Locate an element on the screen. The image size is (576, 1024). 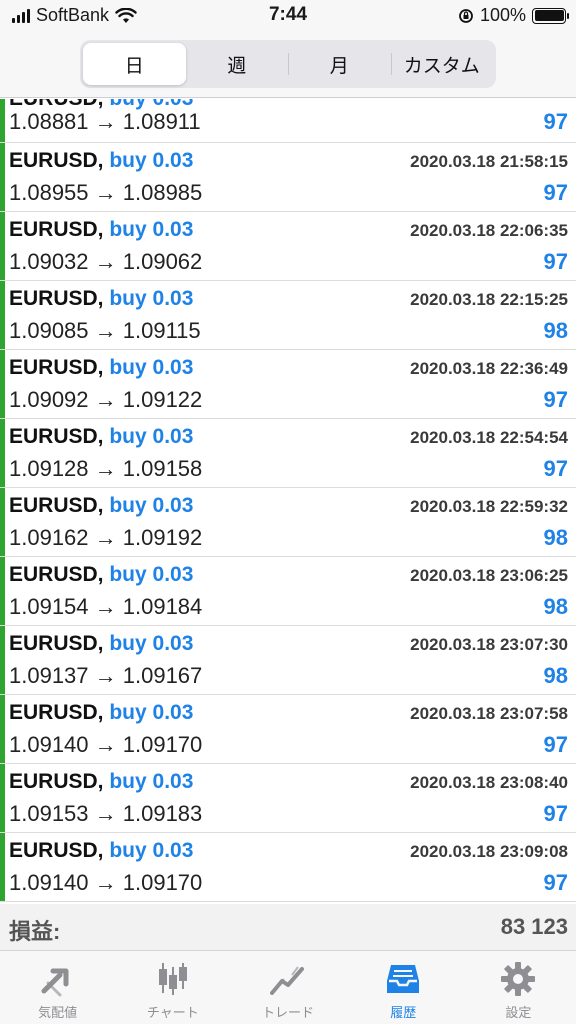
trade-time: 2020.03.18 22:36:49 is located at coordinates (489, 368).